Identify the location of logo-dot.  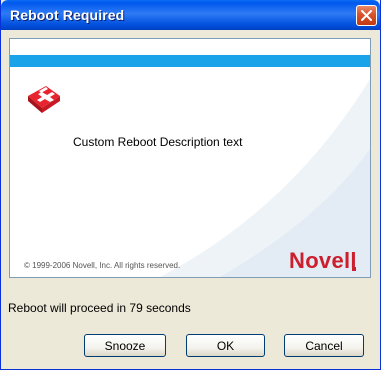
(354, 269).